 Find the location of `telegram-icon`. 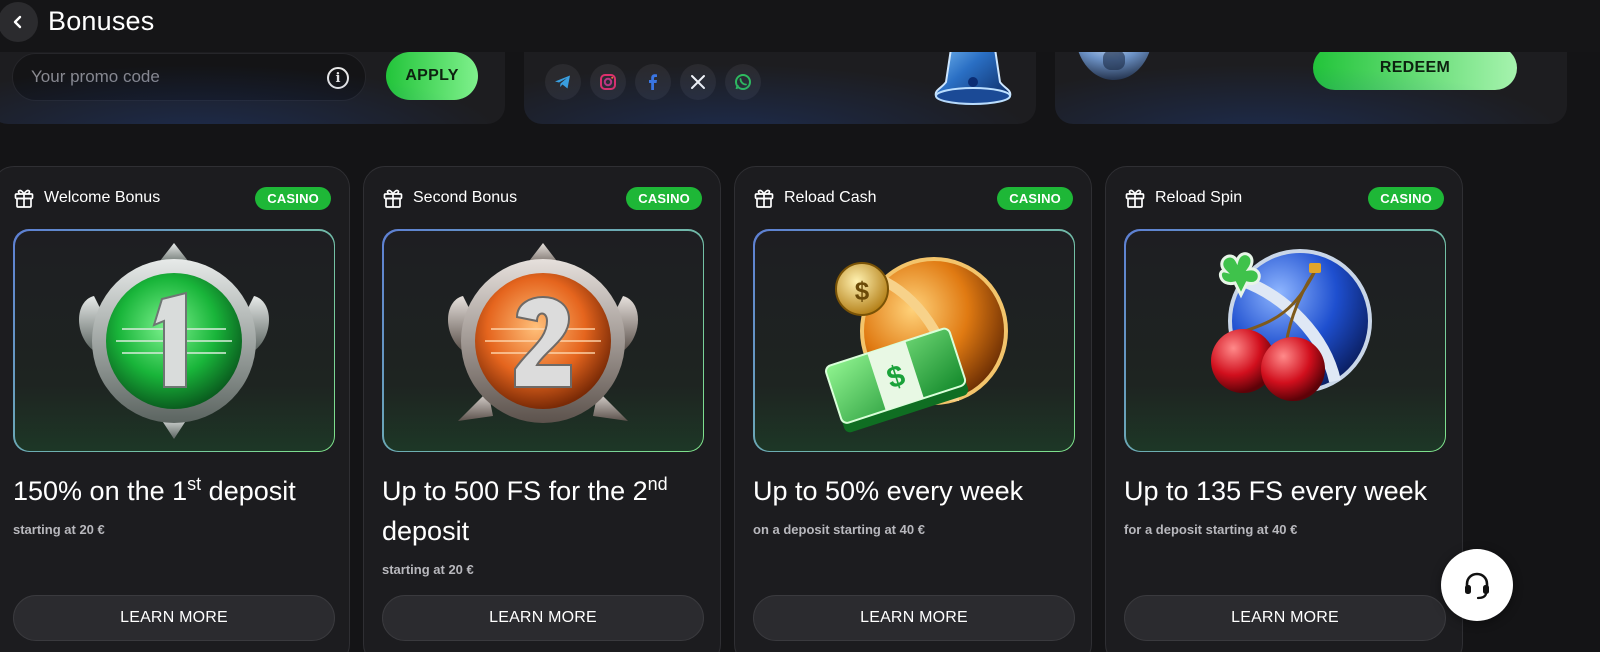

telegram-icon is located at coordinates (563, 82).